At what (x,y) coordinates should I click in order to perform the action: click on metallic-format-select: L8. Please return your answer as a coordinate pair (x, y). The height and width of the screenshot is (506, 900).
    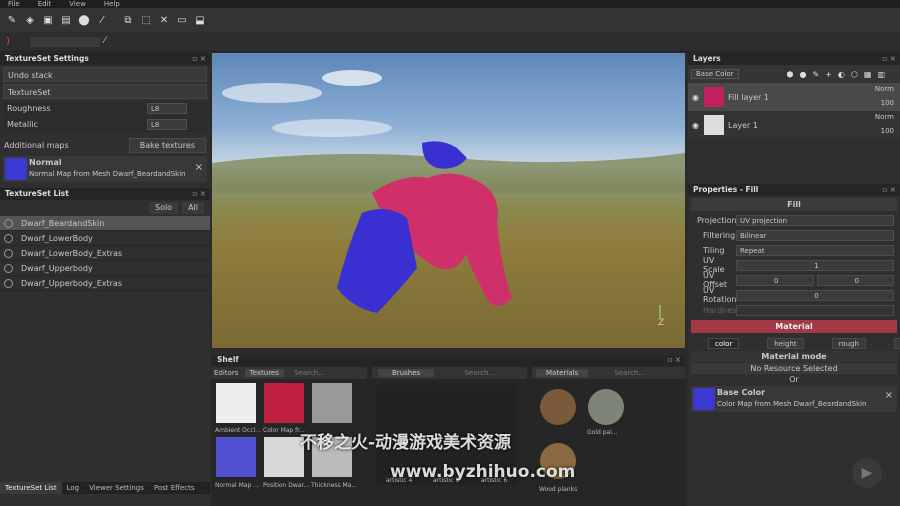
    Looking at the image, I should click on (167, 124).